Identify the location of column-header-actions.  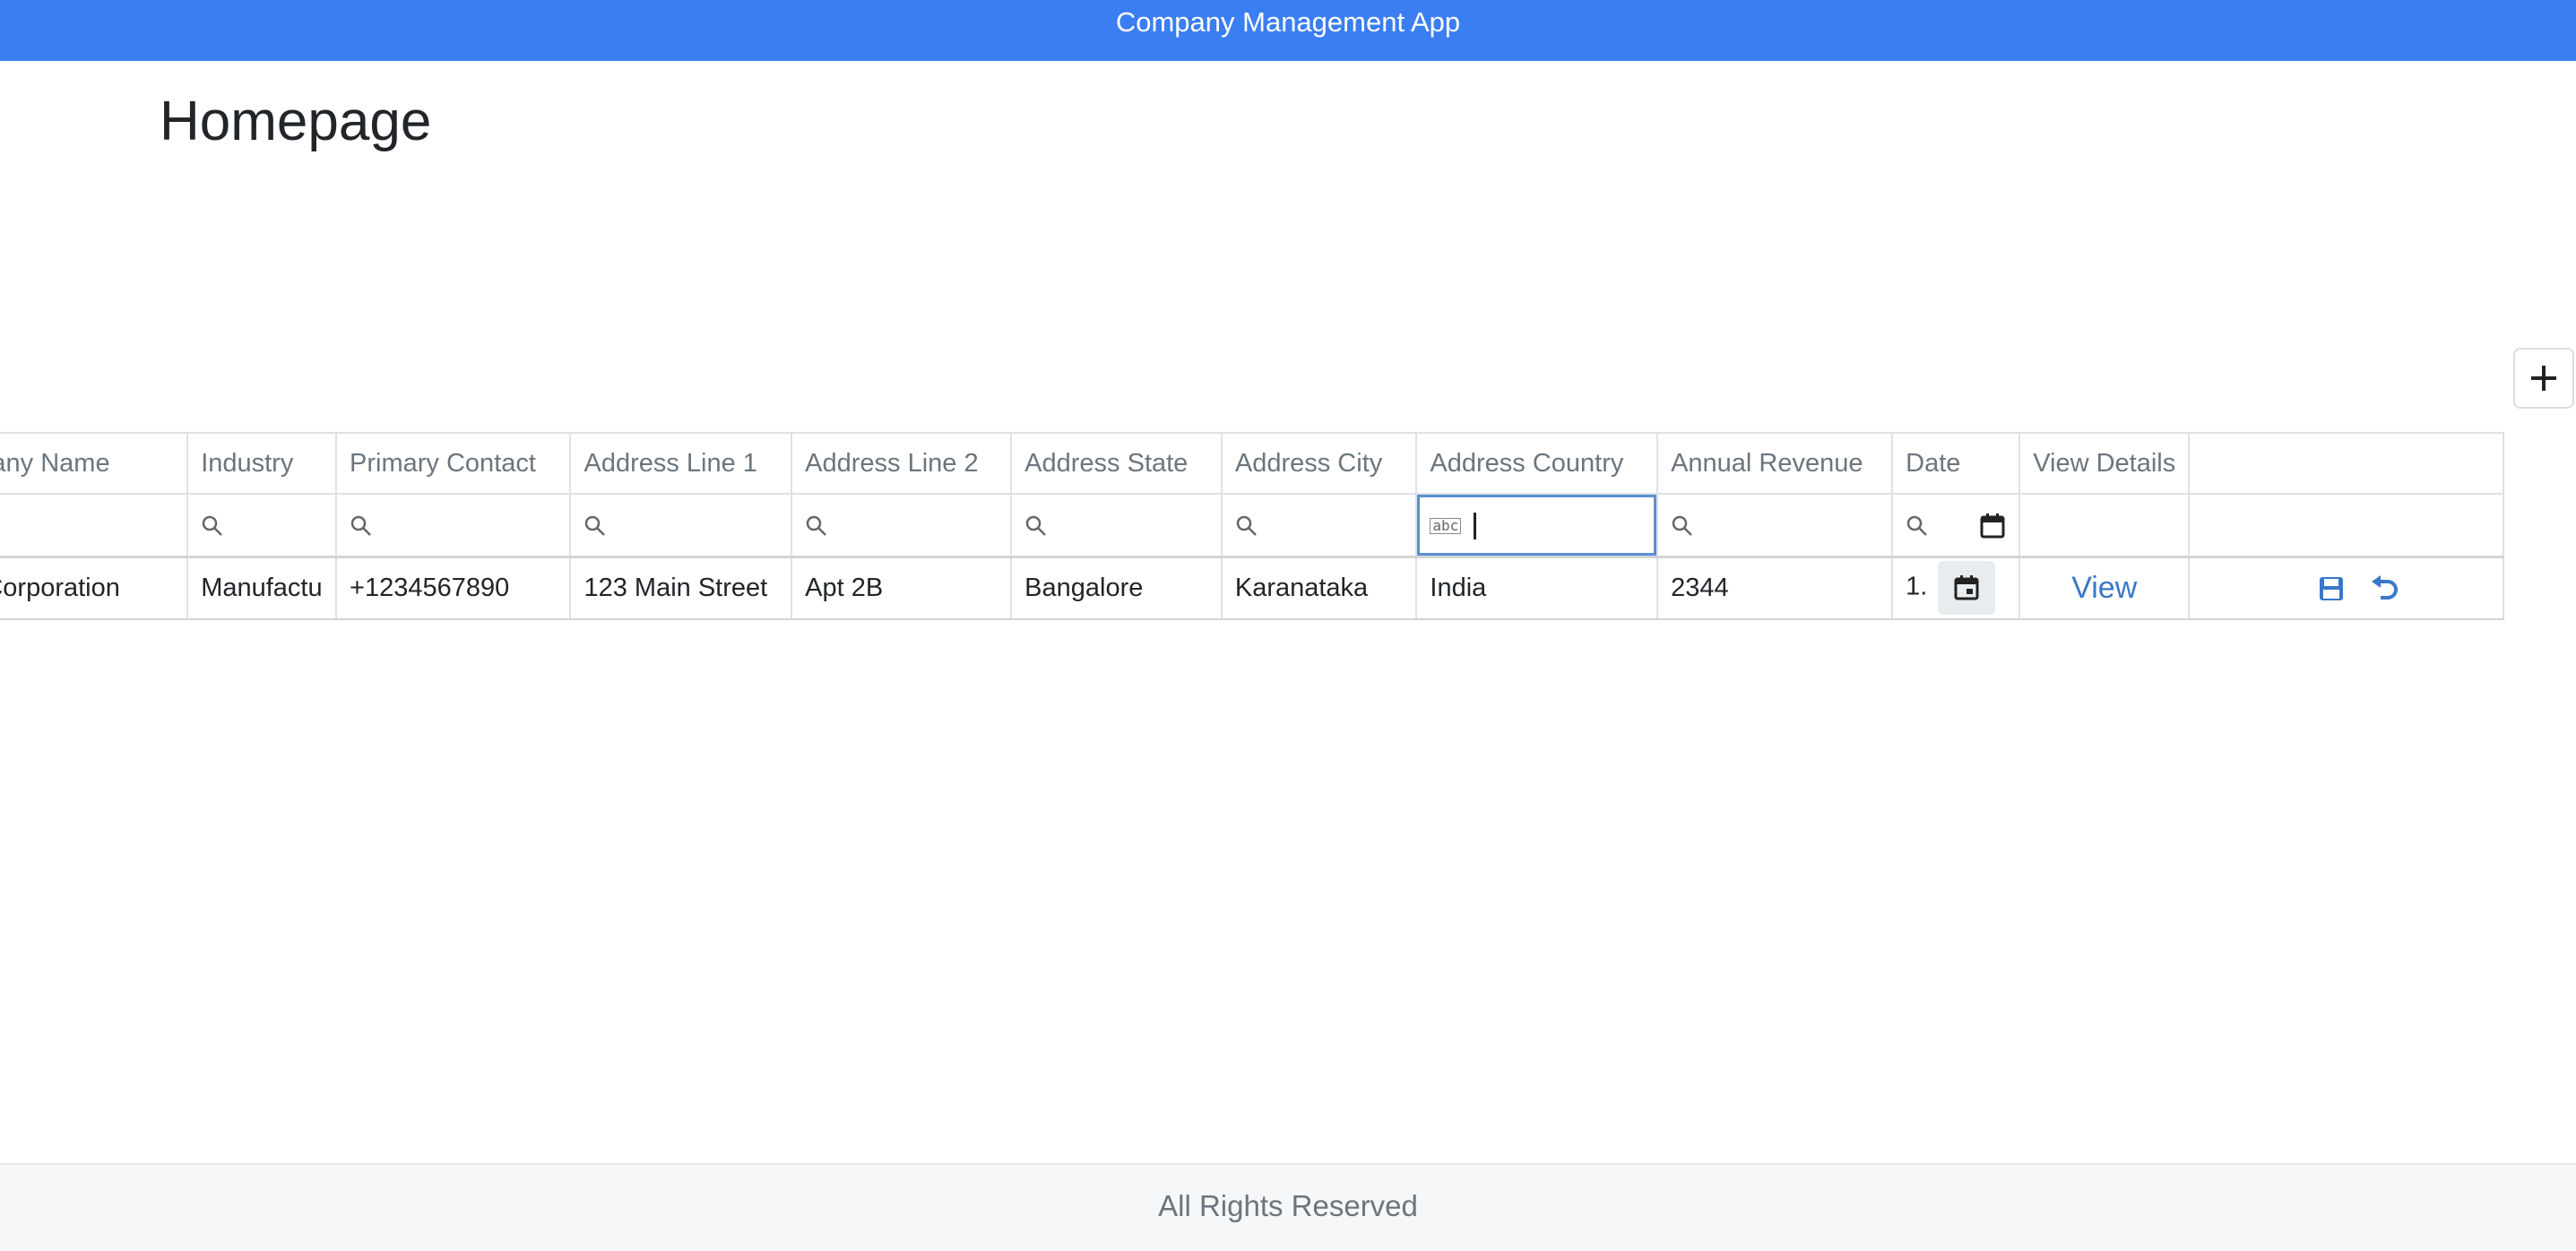
(2346, 464).